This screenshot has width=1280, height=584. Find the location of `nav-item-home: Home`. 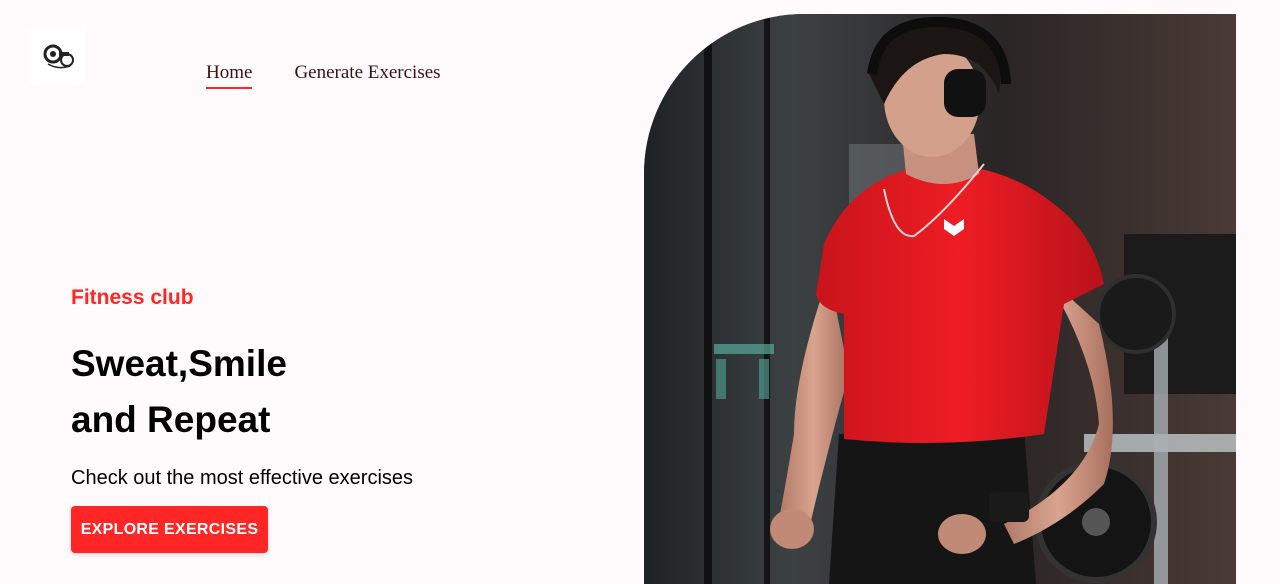

nav-item-home: Home is located at coordinates (229, 75).